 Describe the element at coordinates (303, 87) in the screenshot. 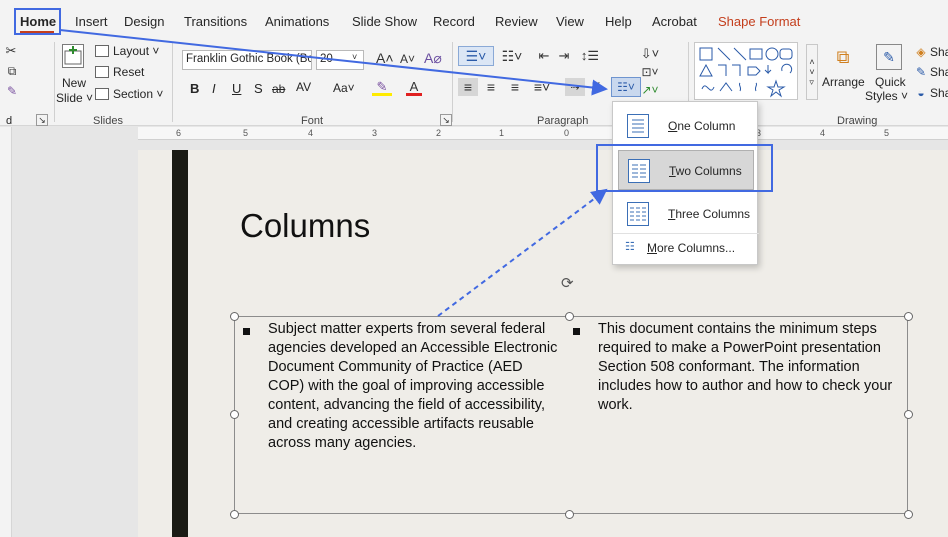

I see `character-spacing-button: AV` at that location.